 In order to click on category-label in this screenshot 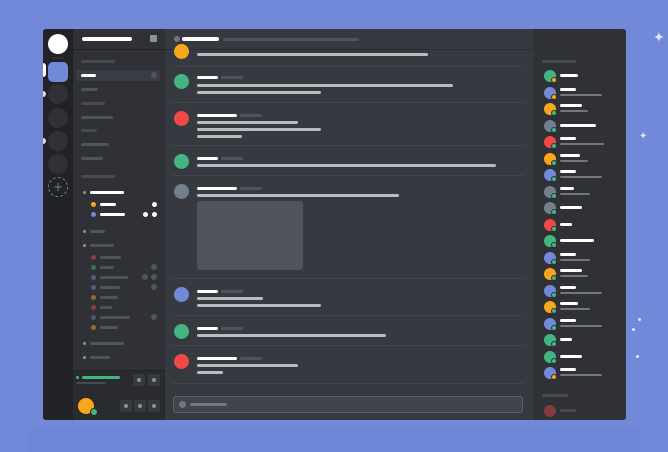, I will do `click(98, 61)`.